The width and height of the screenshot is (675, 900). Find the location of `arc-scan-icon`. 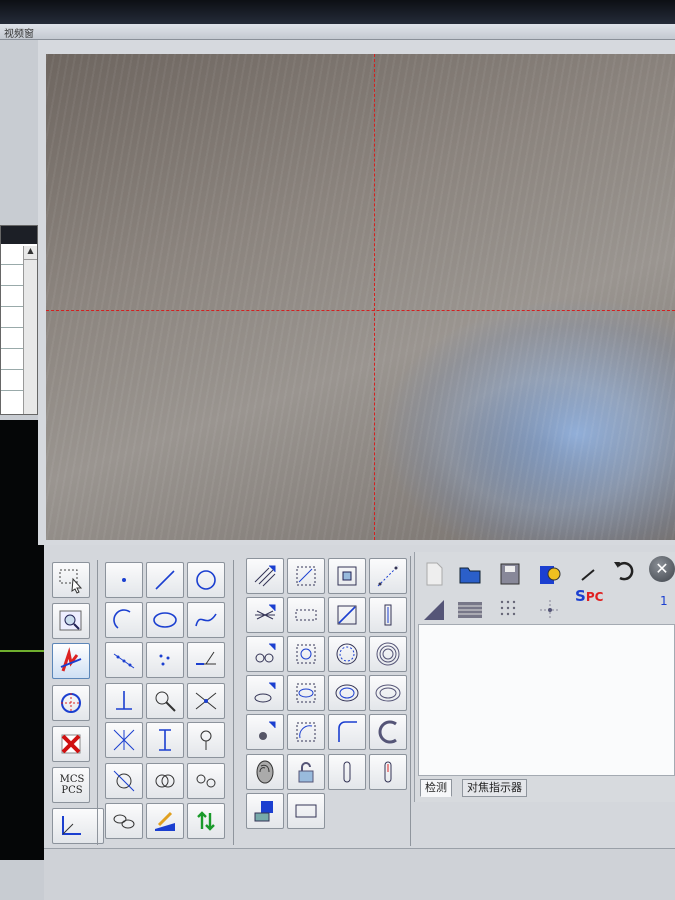

arc-scan-icon is located at coordinates (306, 732).